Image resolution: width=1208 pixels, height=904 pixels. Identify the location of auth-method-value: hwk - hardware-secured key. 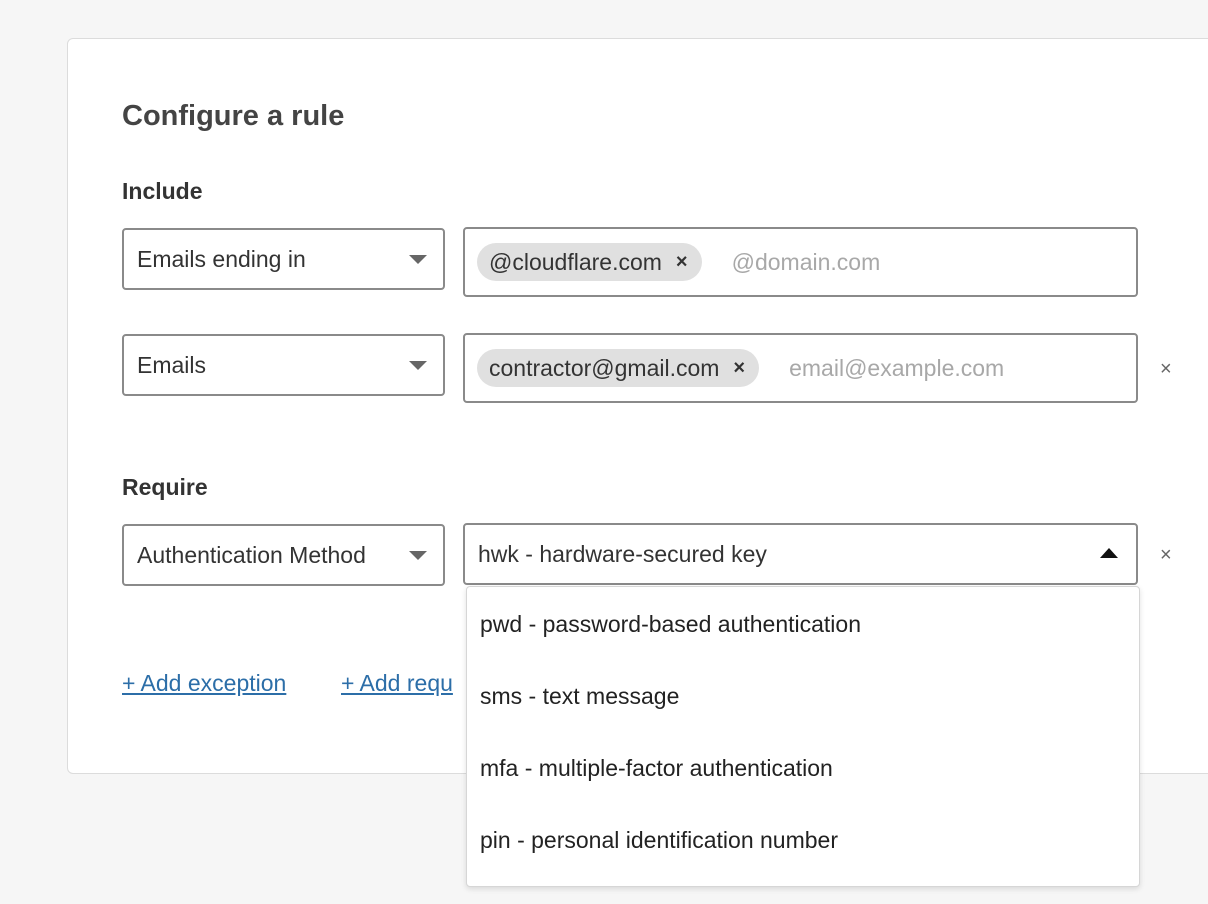
(622, 553).